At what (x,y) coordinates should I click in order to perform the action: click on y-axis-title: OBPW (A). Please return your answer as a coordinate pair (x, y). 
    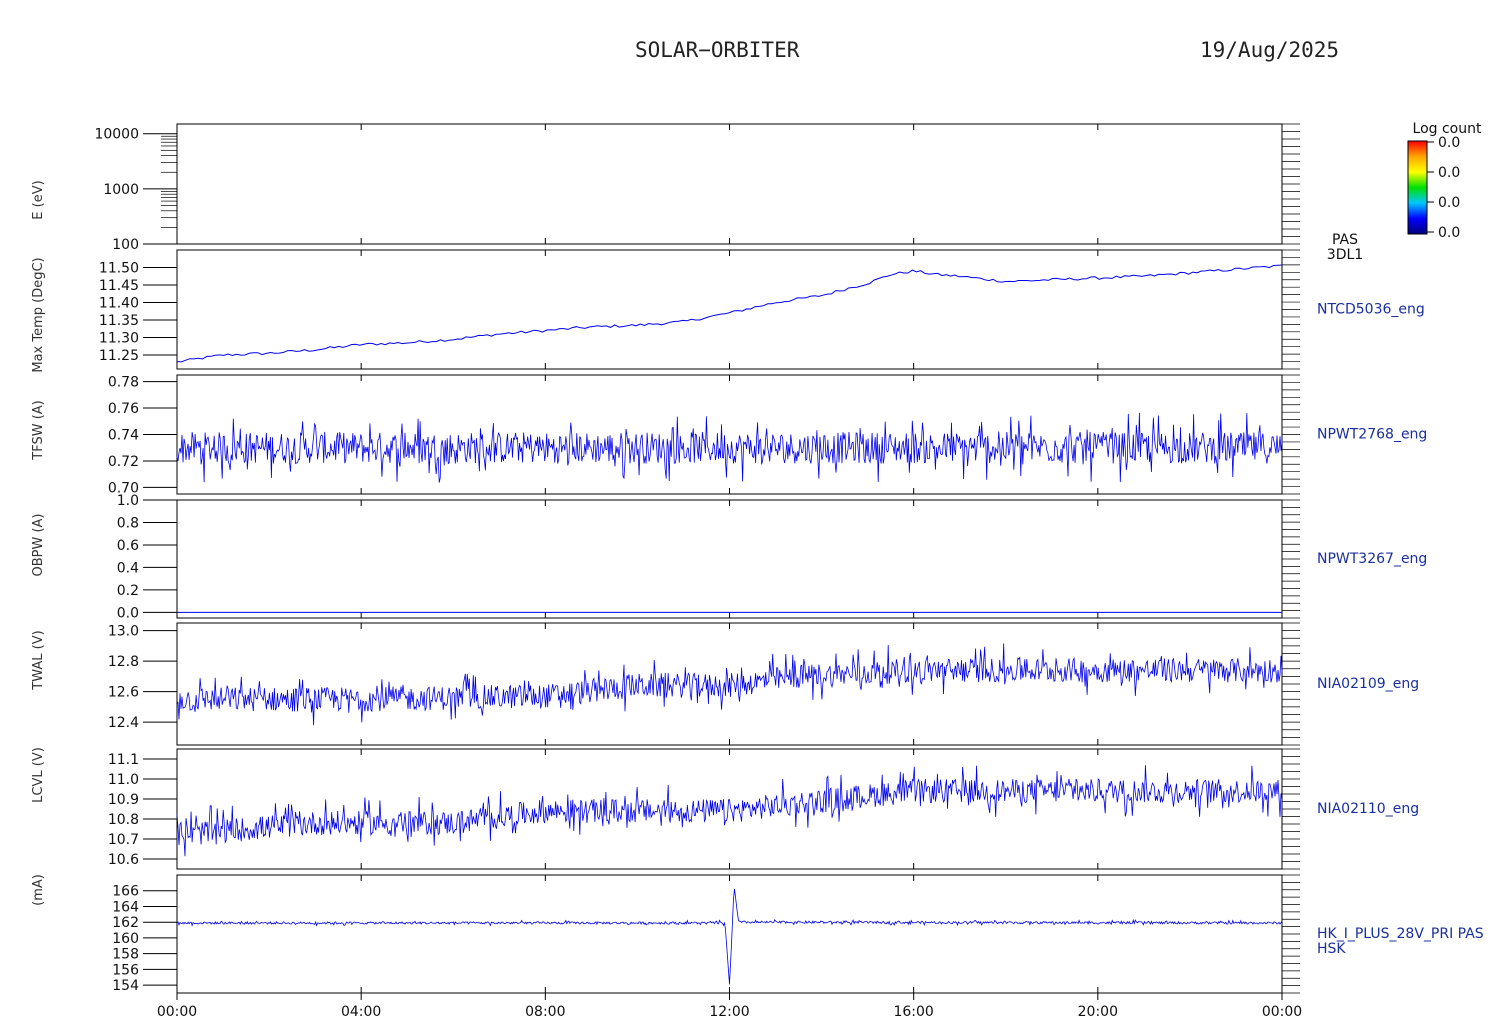
    Looking at the image, I should click on (38, 544).